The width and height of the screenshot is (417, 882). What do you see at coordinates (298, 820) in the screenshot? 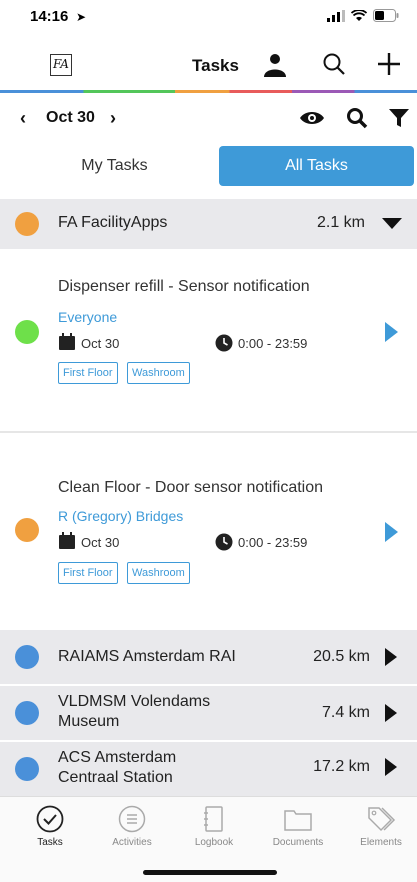
I see `folder-icon` at bounding box center [298, 820].